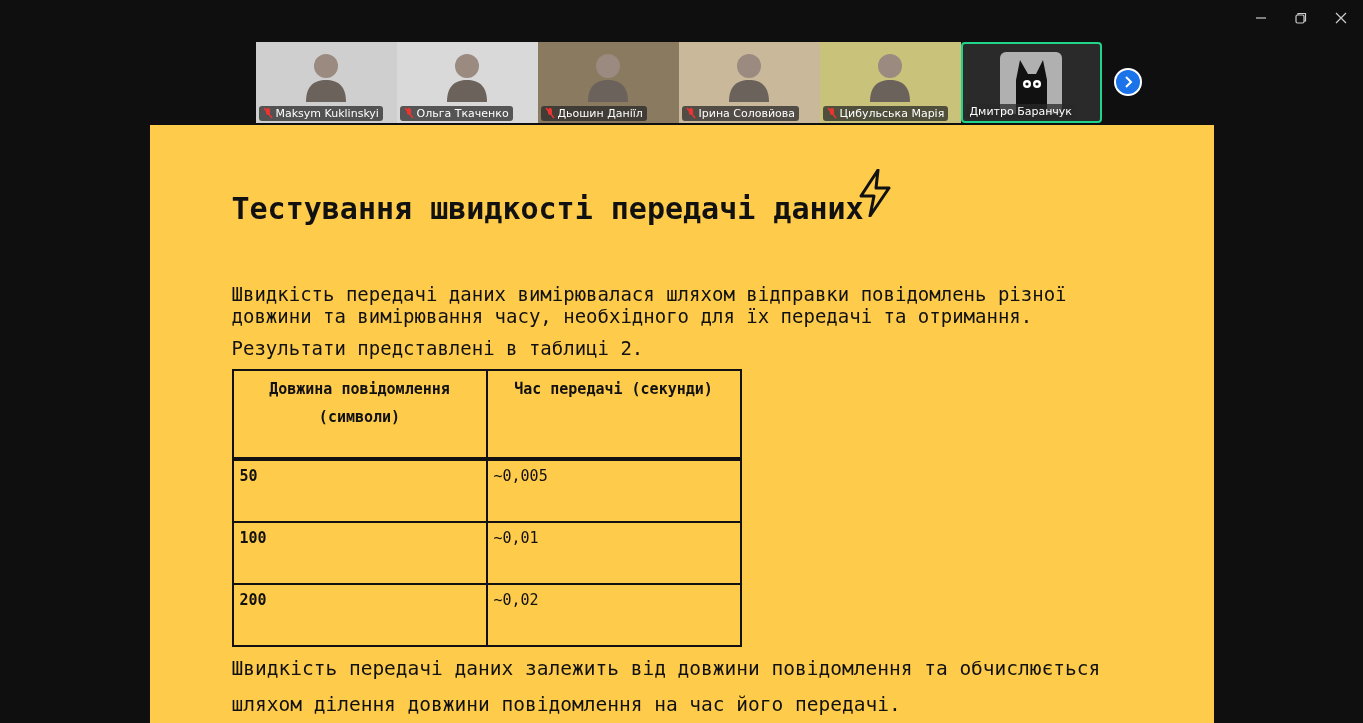  I want to click on video-placeholder: Maksym Kuklinskyi, so click(326, 82).